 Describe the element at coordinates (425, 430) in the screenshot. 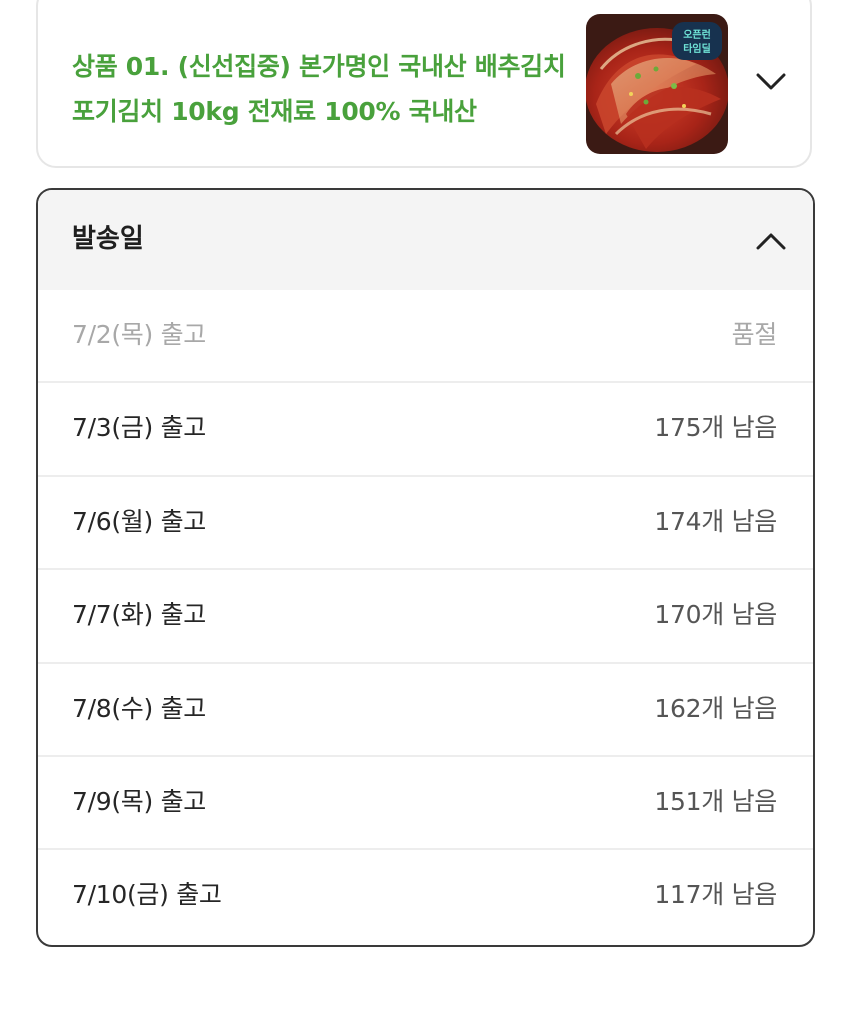

I see `option-row: 7/3(금) 출고 175개 남음` at that location.